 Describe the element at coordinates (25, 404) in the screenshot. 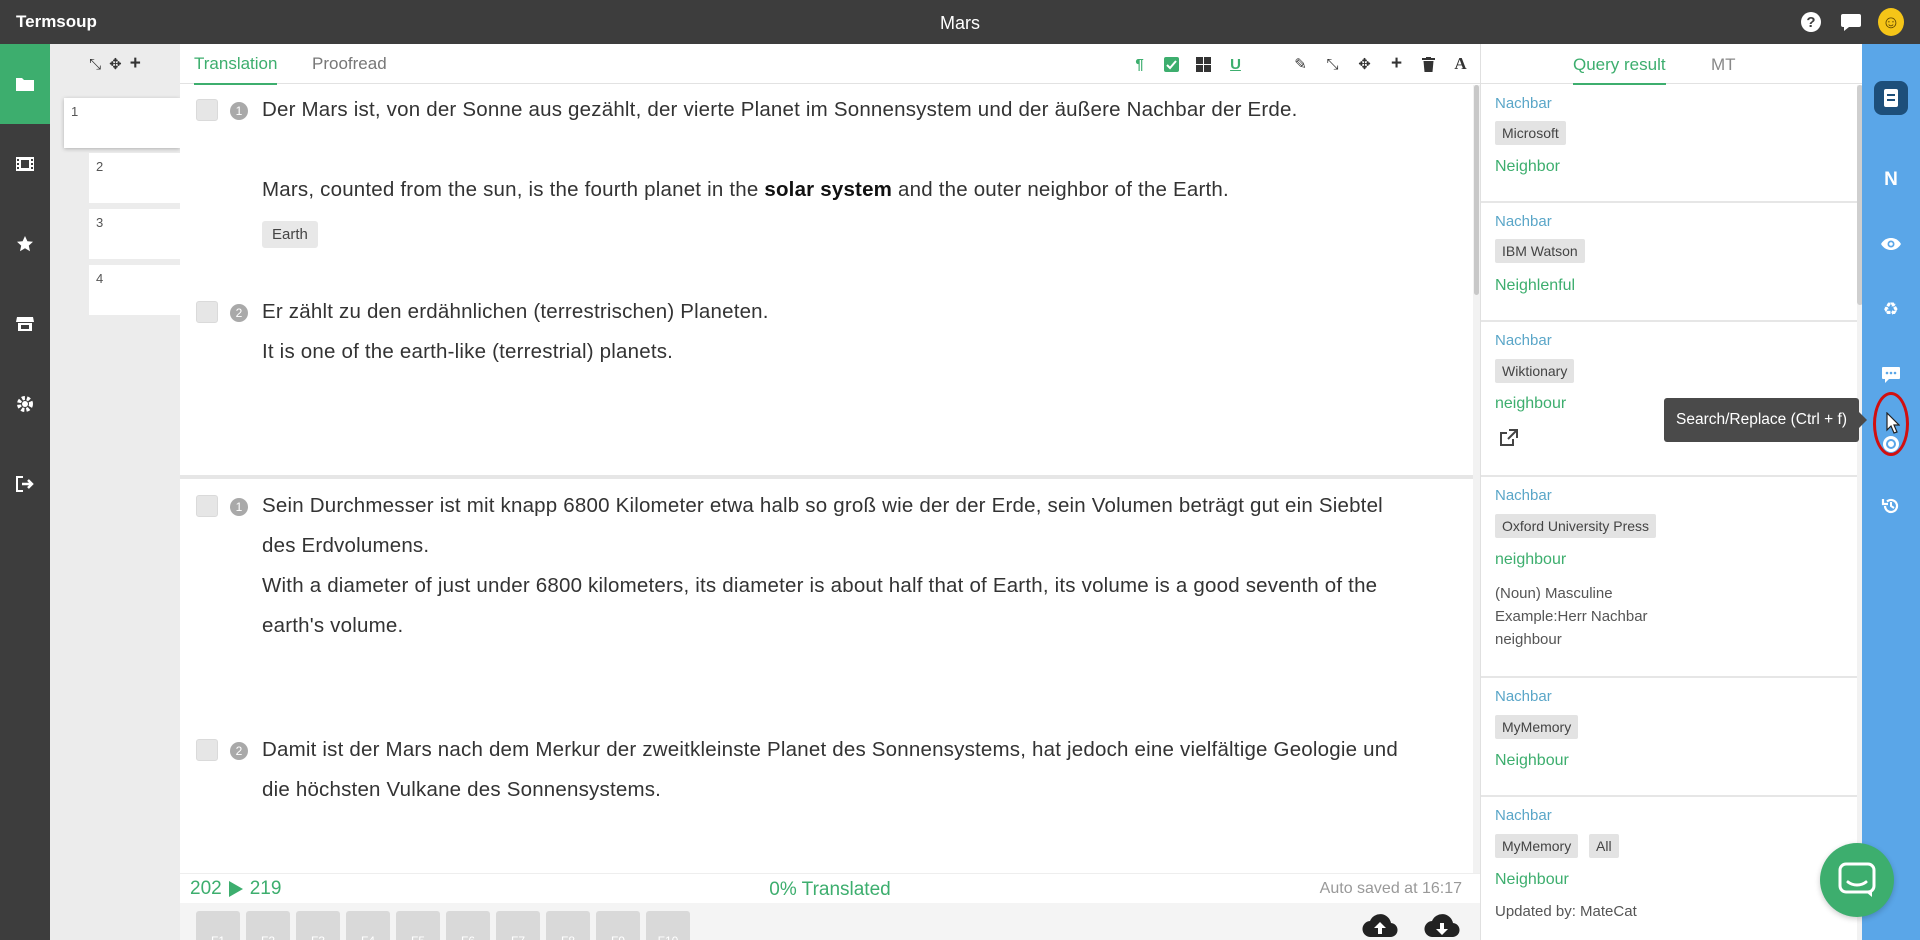

I see `gear-icon` at that location.